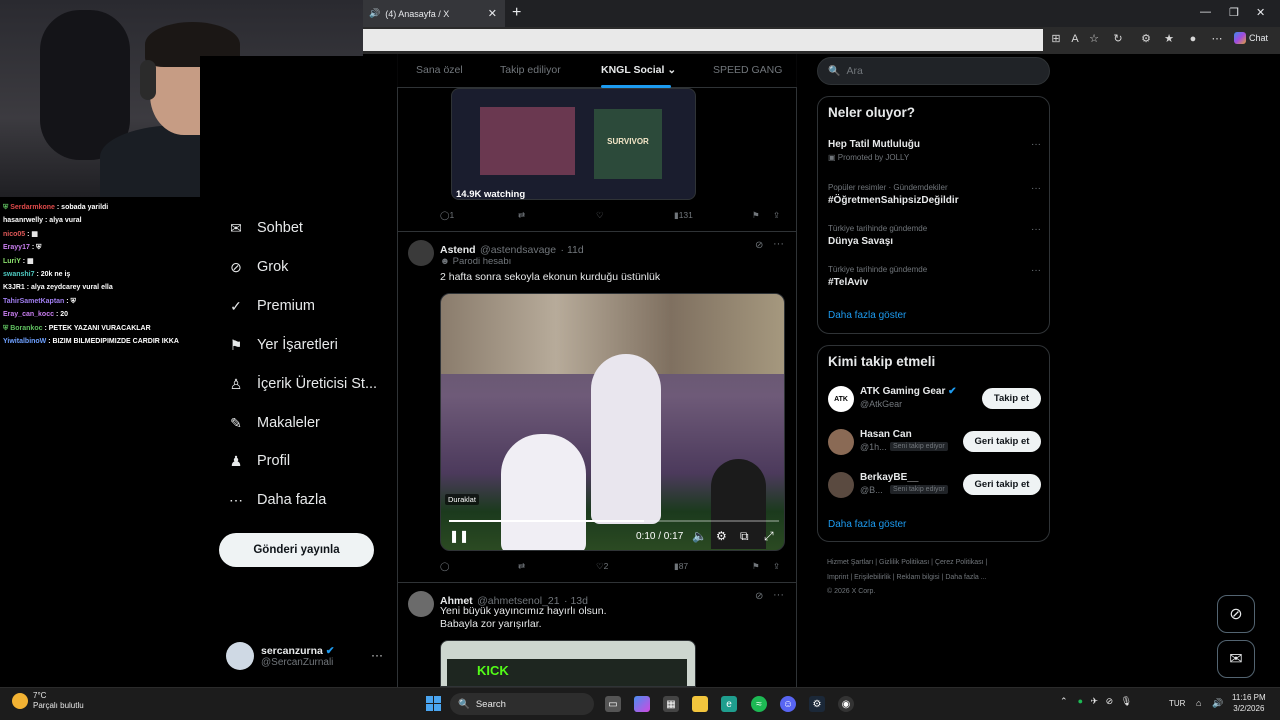 The image size is (1280, 720). What do you see at coordinates (518, 250) in the screenshot?
I see `author-handle: @astendsavage` at bounding box center [518, 250].